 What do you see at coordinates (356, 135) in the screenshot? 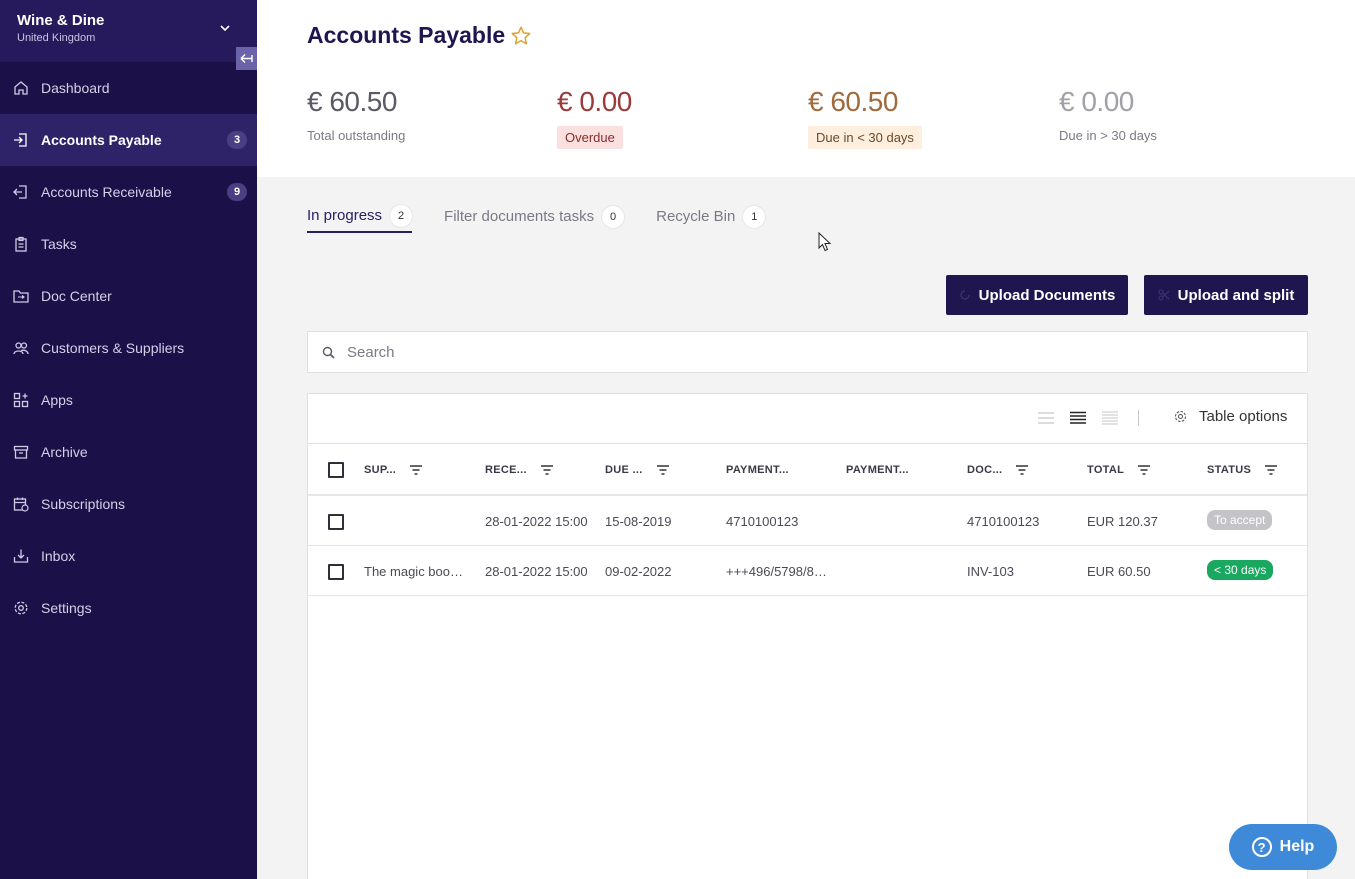
I see `stat-label: Total outstanding` at bounding box center [356, 135].